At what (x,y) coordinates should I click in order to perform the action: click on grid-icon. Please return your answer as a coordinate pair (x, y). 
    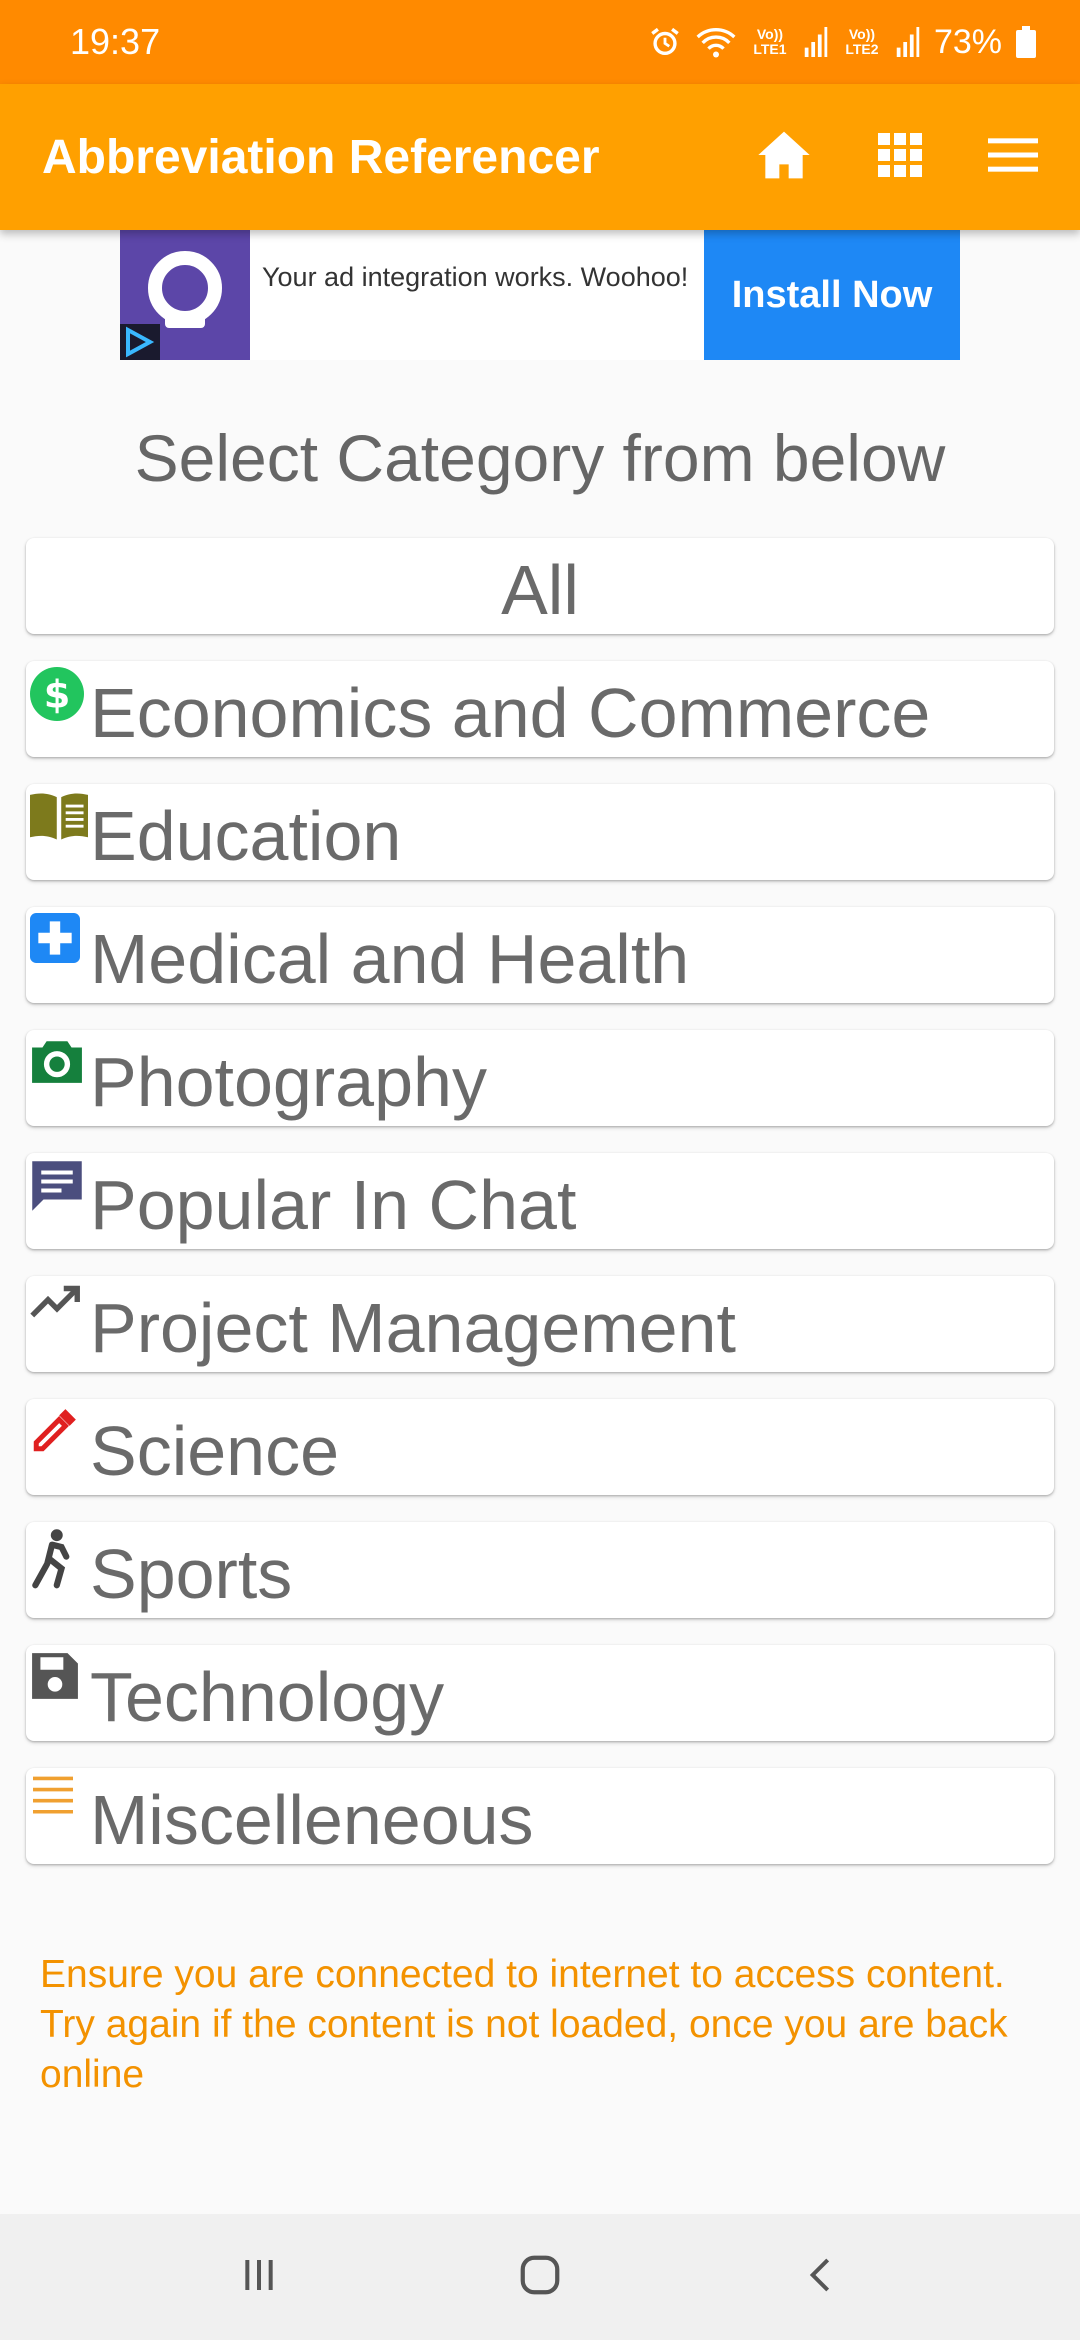
    Looking at the image, I should click on (900, 157).